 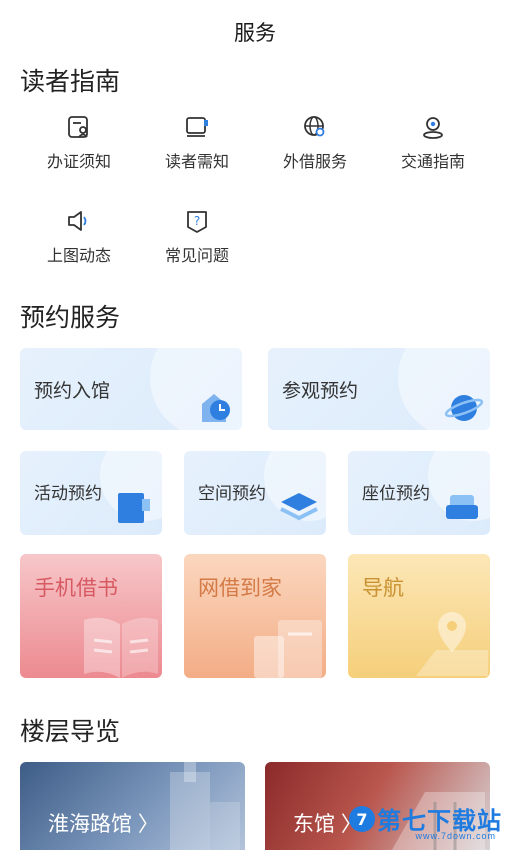 I want to click on card-activity-reservation: 活动预约, so click(x=91, y=493).